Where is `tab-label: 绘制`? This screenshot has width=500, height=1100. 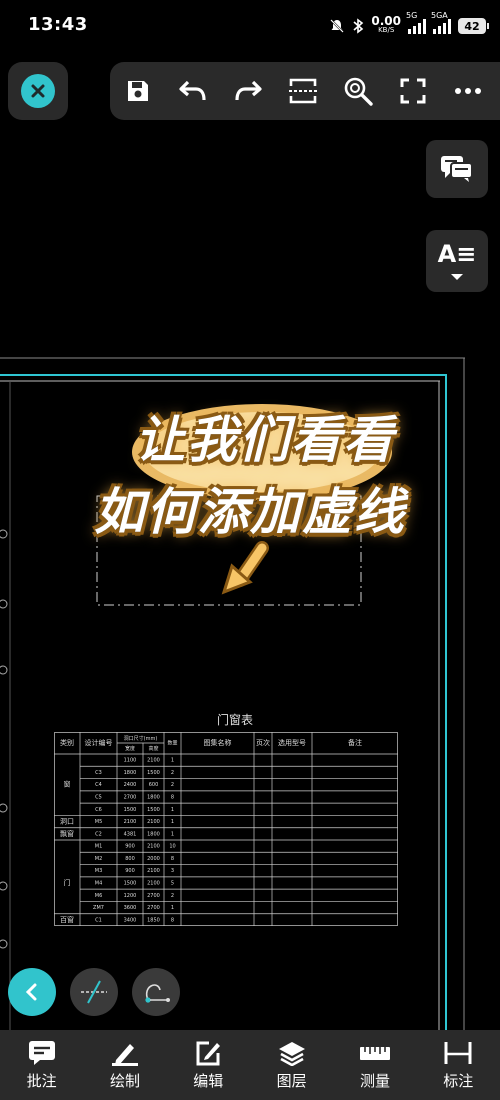
tab-label: 绘制 is located at coordinates (124, 1081).